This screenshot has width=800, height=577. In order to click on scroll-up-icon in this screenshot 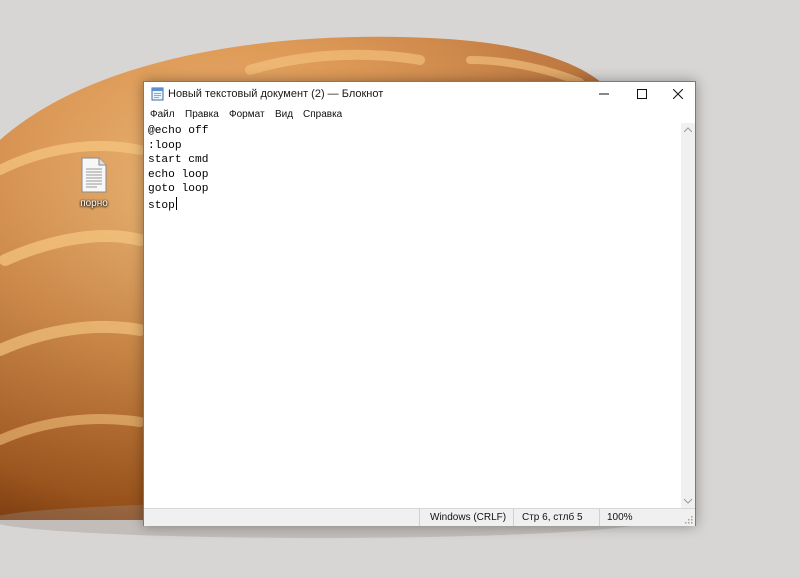, I will do `click(688, 130)`.